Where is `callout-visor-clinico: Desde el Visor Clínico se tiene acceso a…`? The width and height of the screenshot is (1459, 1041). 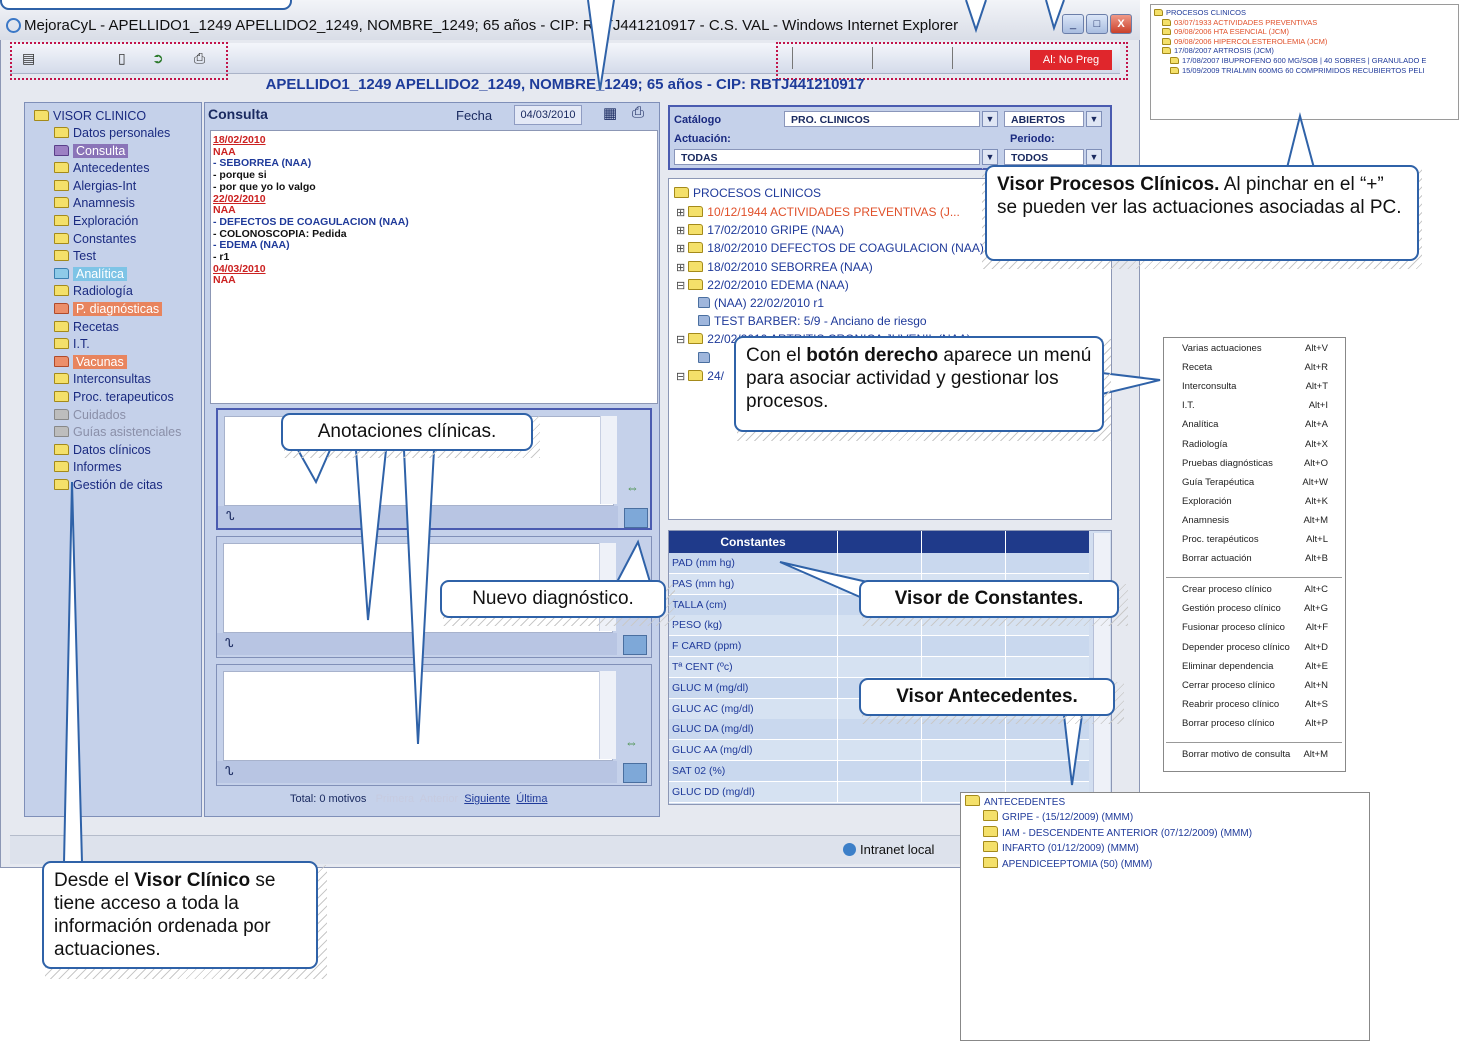 callout-visor-clinico: Desde el Visor Clínico se tiene acceso a… is located at coordinates (180, 915).